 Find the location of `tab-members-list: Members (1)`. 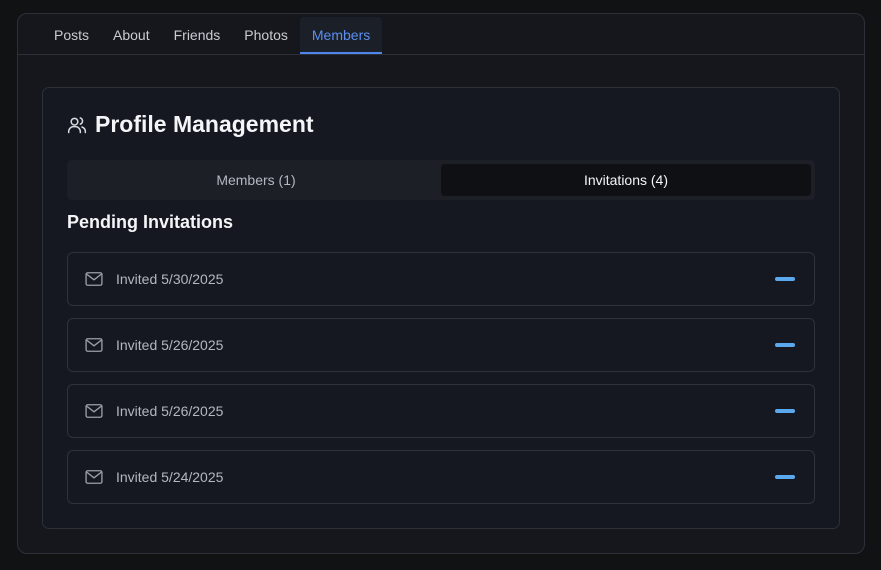

tab-members-list: Members (1) is located at coordinates (256, 180).